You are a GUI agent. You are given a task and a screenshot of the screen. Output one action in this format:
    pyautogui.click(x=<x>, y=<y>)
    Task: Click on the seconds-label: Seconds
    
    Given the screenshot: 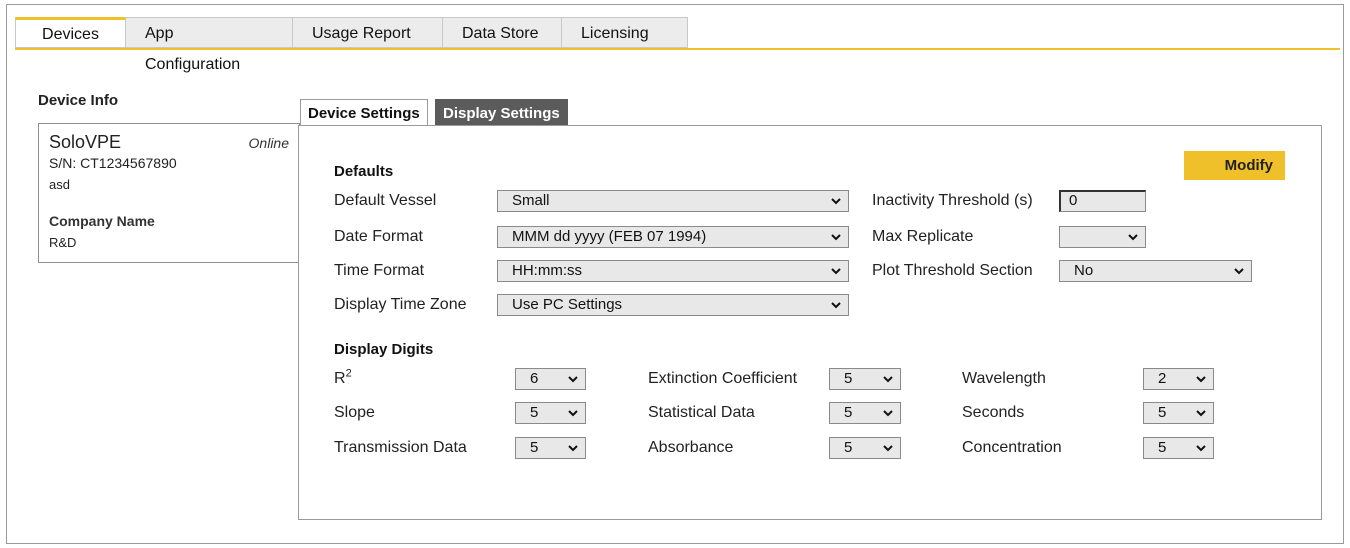 What is the action you would take?
    pyautogui.click(x=993, y=412)
    